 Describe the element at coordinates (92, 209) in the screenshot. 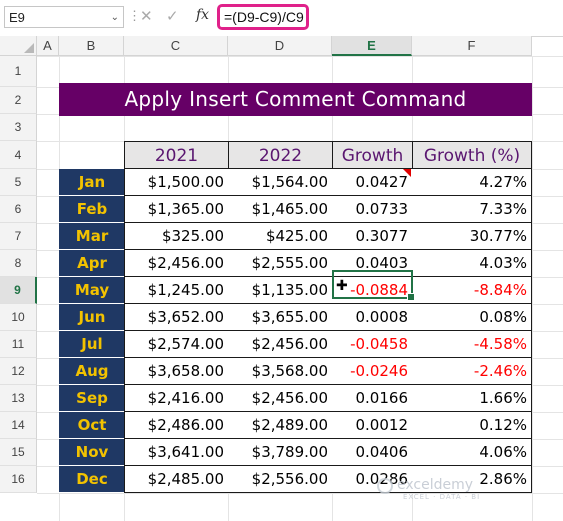

I see `month-cell: Feb` at that location.